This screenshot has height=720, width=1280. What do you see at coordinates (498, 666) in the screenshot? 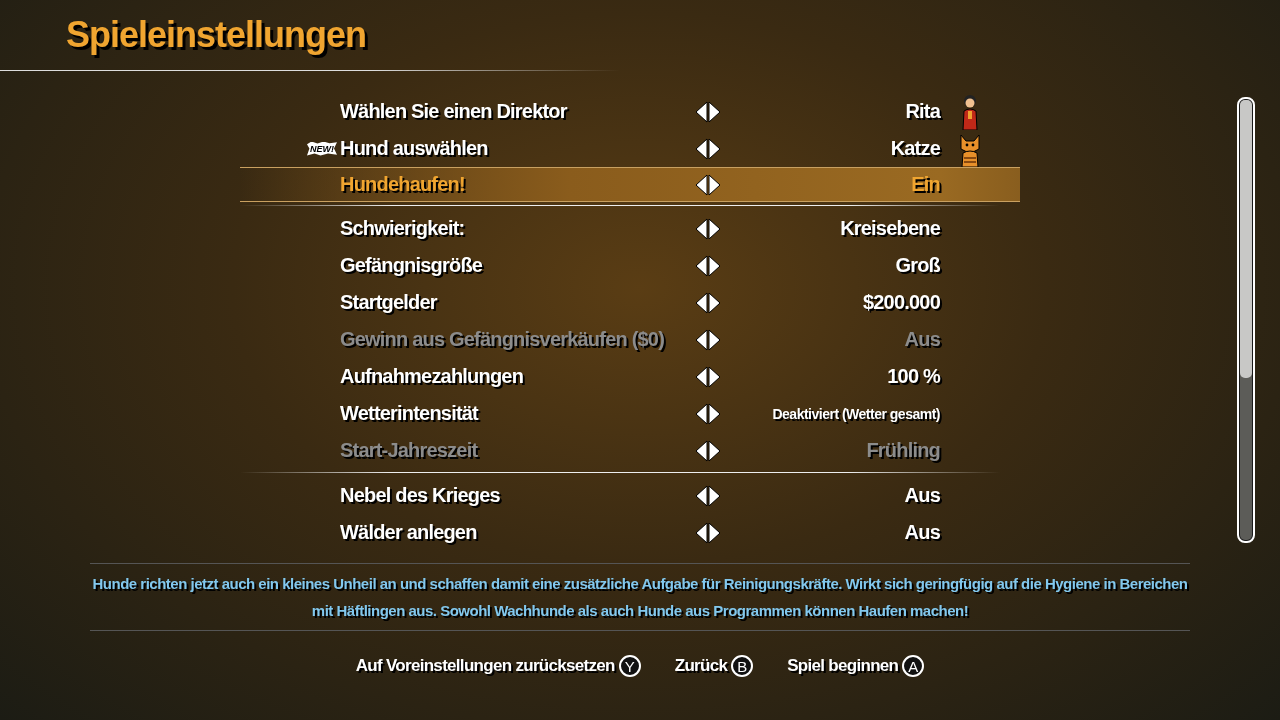
I see `prompt-button: Auf Voreinstellungen zurücksetzen Y` at bounding box center [498, 666].